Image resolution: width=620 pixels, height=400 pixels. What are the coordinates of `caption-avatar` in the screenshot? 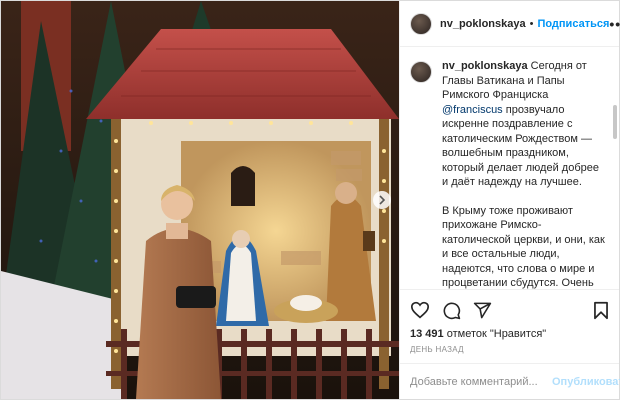 It's located at (421, 72).